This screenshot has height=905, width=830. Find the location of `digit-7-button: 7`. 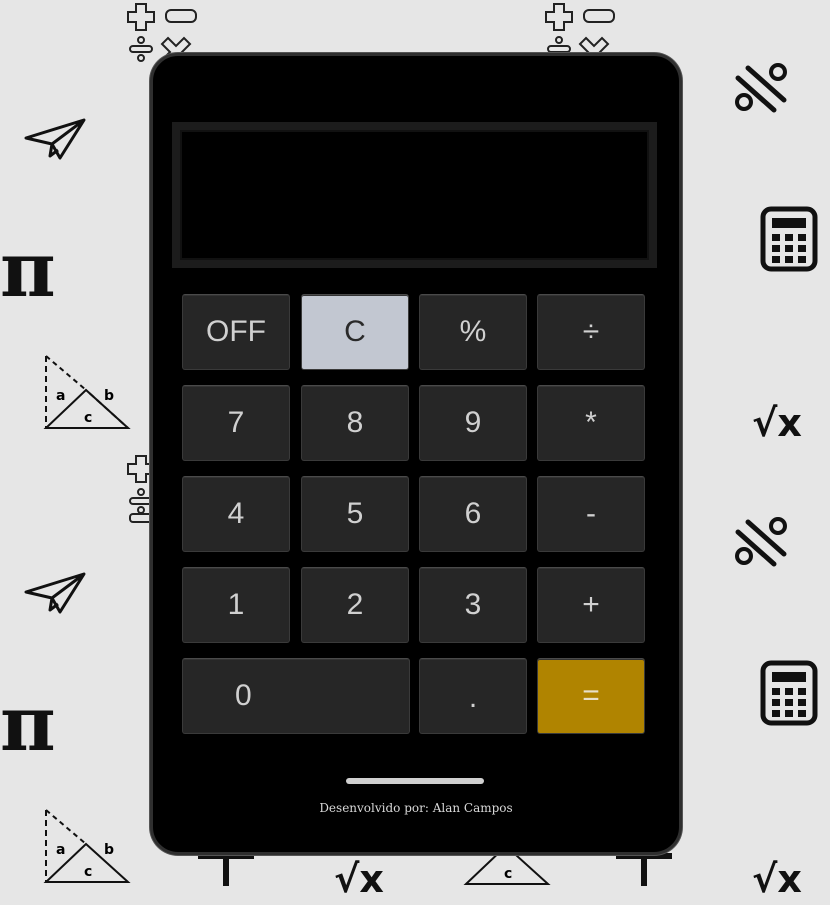

digit-7-button: 7 is located at coordinates (236, 423).